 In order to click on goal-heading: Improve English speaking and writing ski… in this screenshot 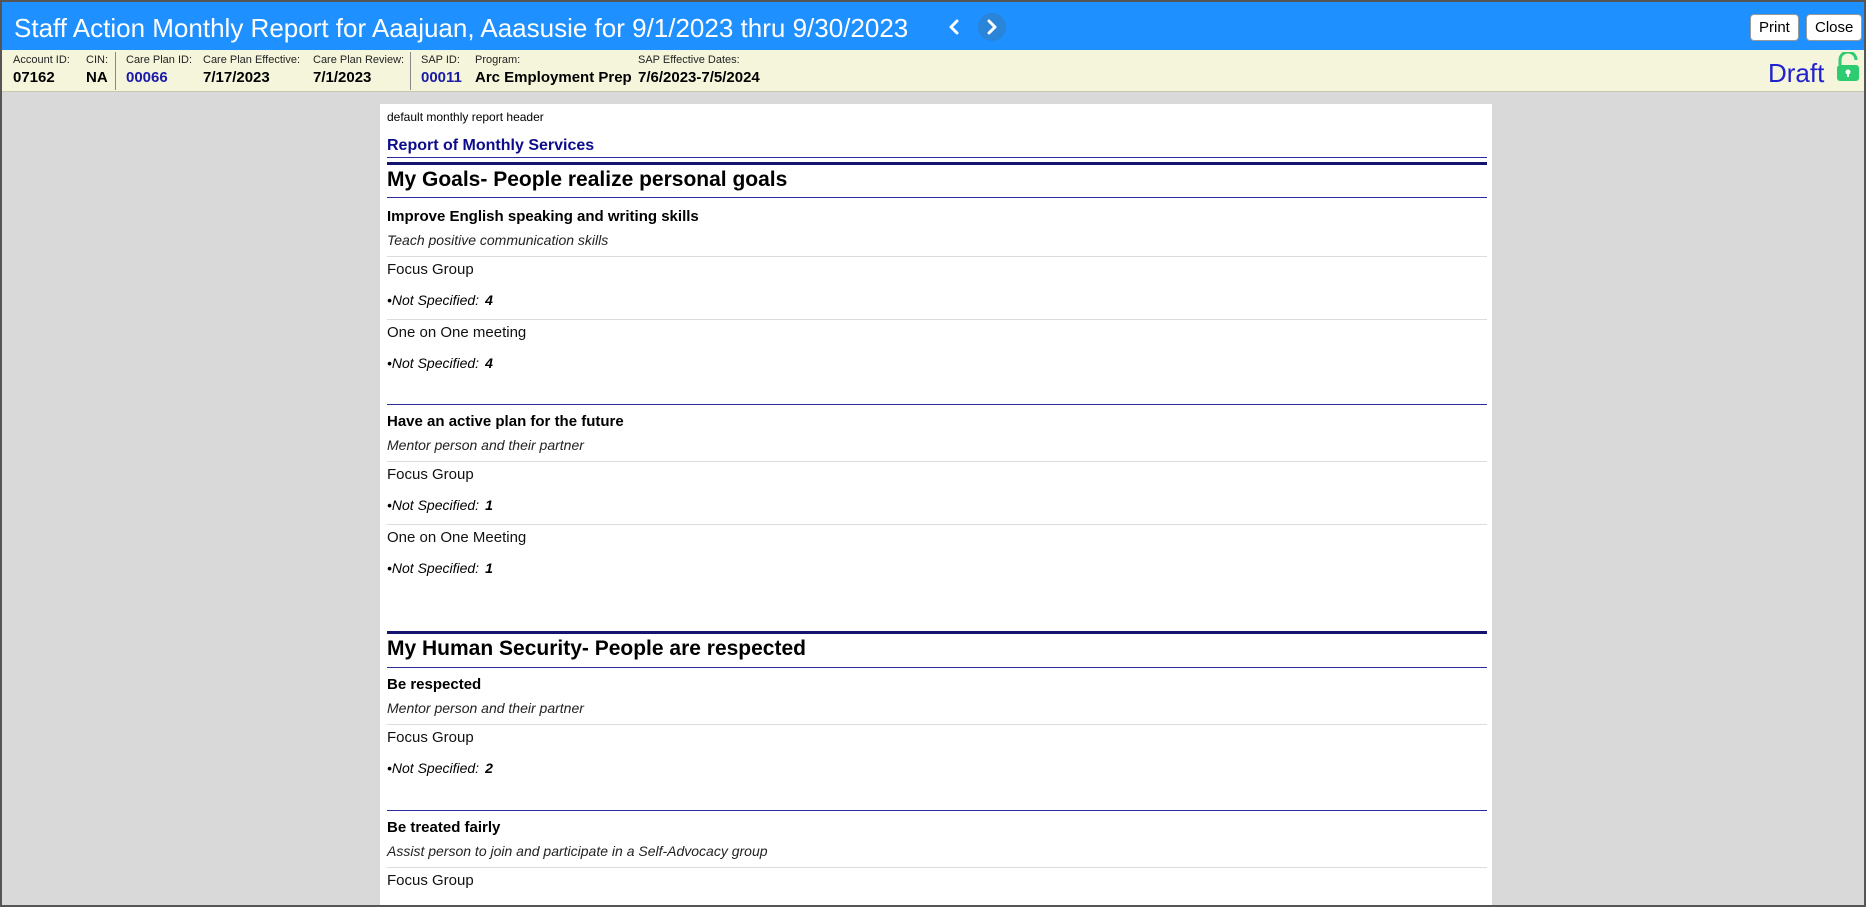, I will do `click(543, 216)`.